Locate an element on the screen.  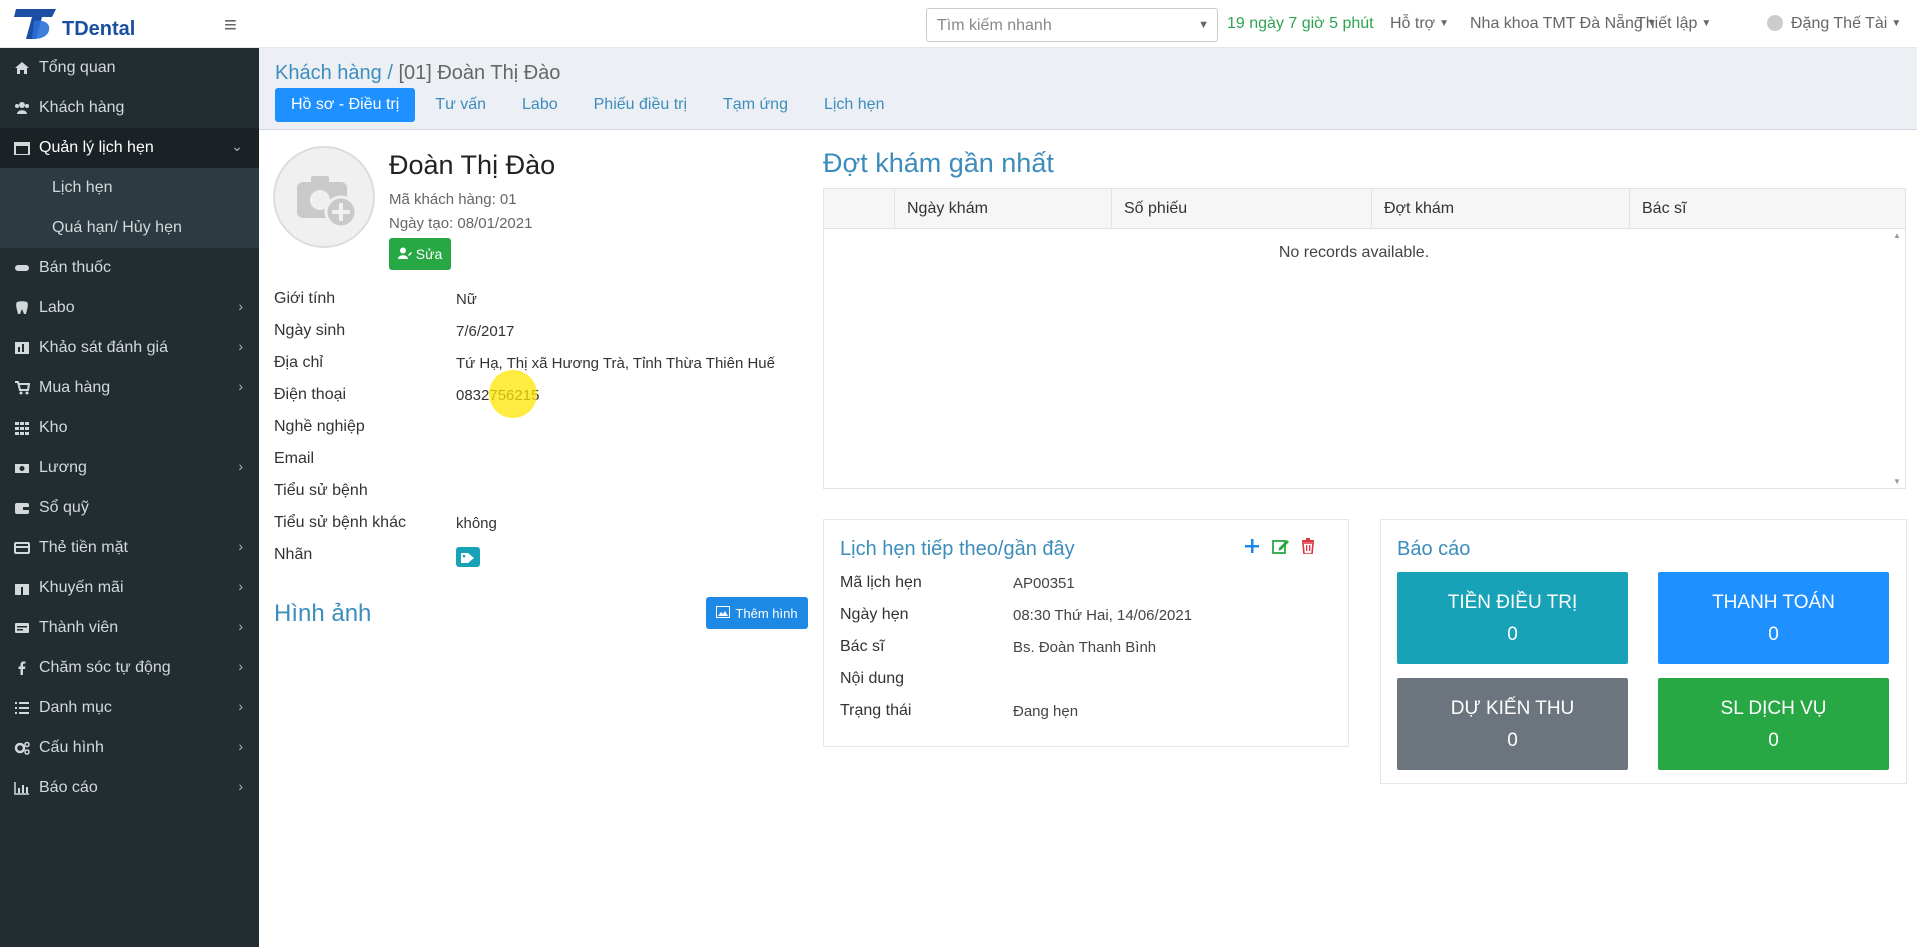
field-label-occupation: Nghề nghiệp is located at coordinates (319, 426).